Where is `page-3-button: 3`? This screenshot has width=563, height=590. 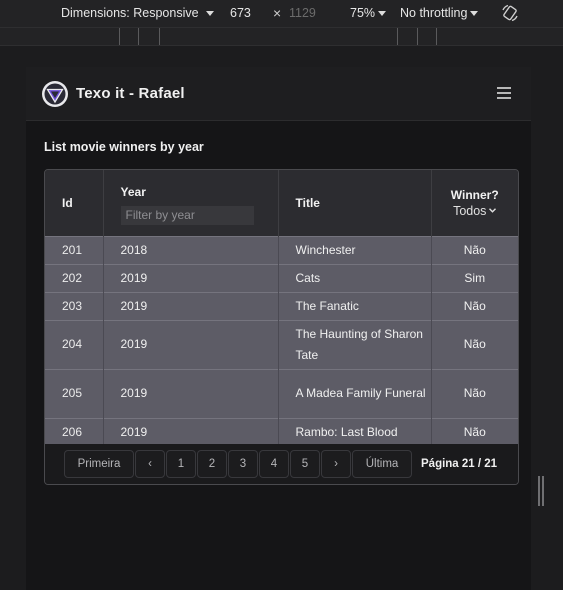
page-3-button: 3 is located at coordinates (243, 464).